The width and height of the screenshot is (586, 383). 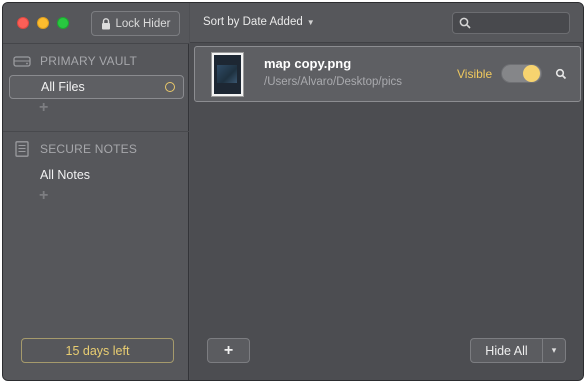 What do you see at coordinates (521, 73) in the screenshot?
I see `visibility-toggle` at bounding box center [521, 73].